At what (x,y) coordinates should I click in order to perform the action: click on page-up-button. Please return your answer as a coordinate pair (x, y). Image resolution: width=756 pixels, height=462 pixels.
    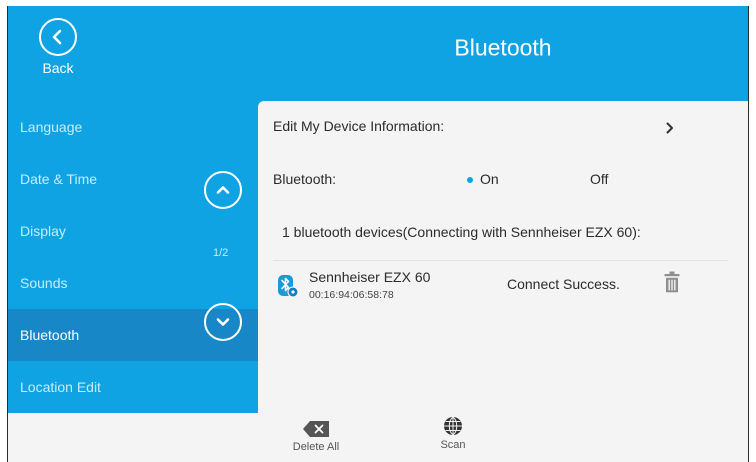
    Looking at the image, I should click on (223, 190).